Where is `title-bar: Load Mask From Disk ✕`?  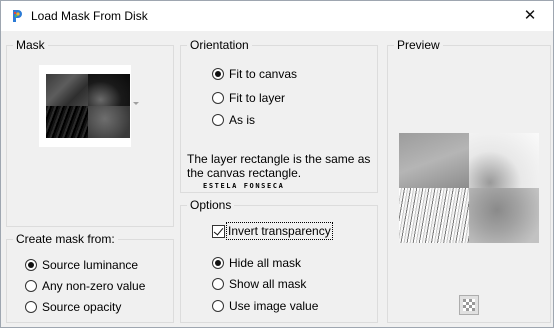
title-bar: Load Mask From Disk ✕ is located at coordinates (277, 16).